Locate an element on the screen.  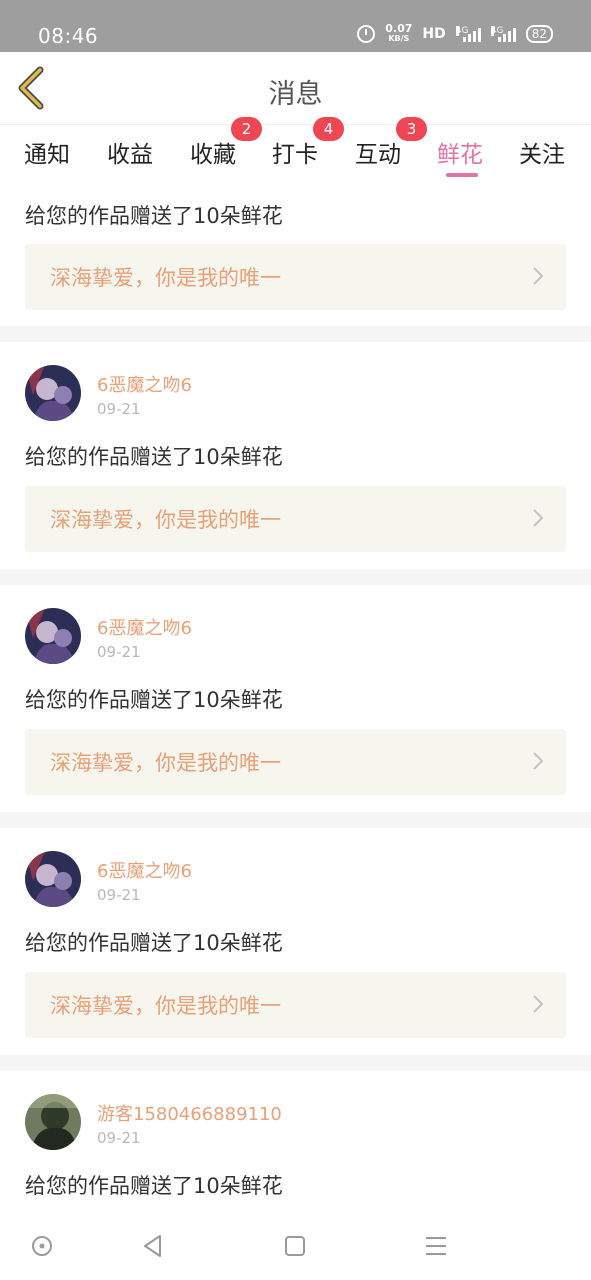
home-circle-icon is located at coordinates (42, 1246).